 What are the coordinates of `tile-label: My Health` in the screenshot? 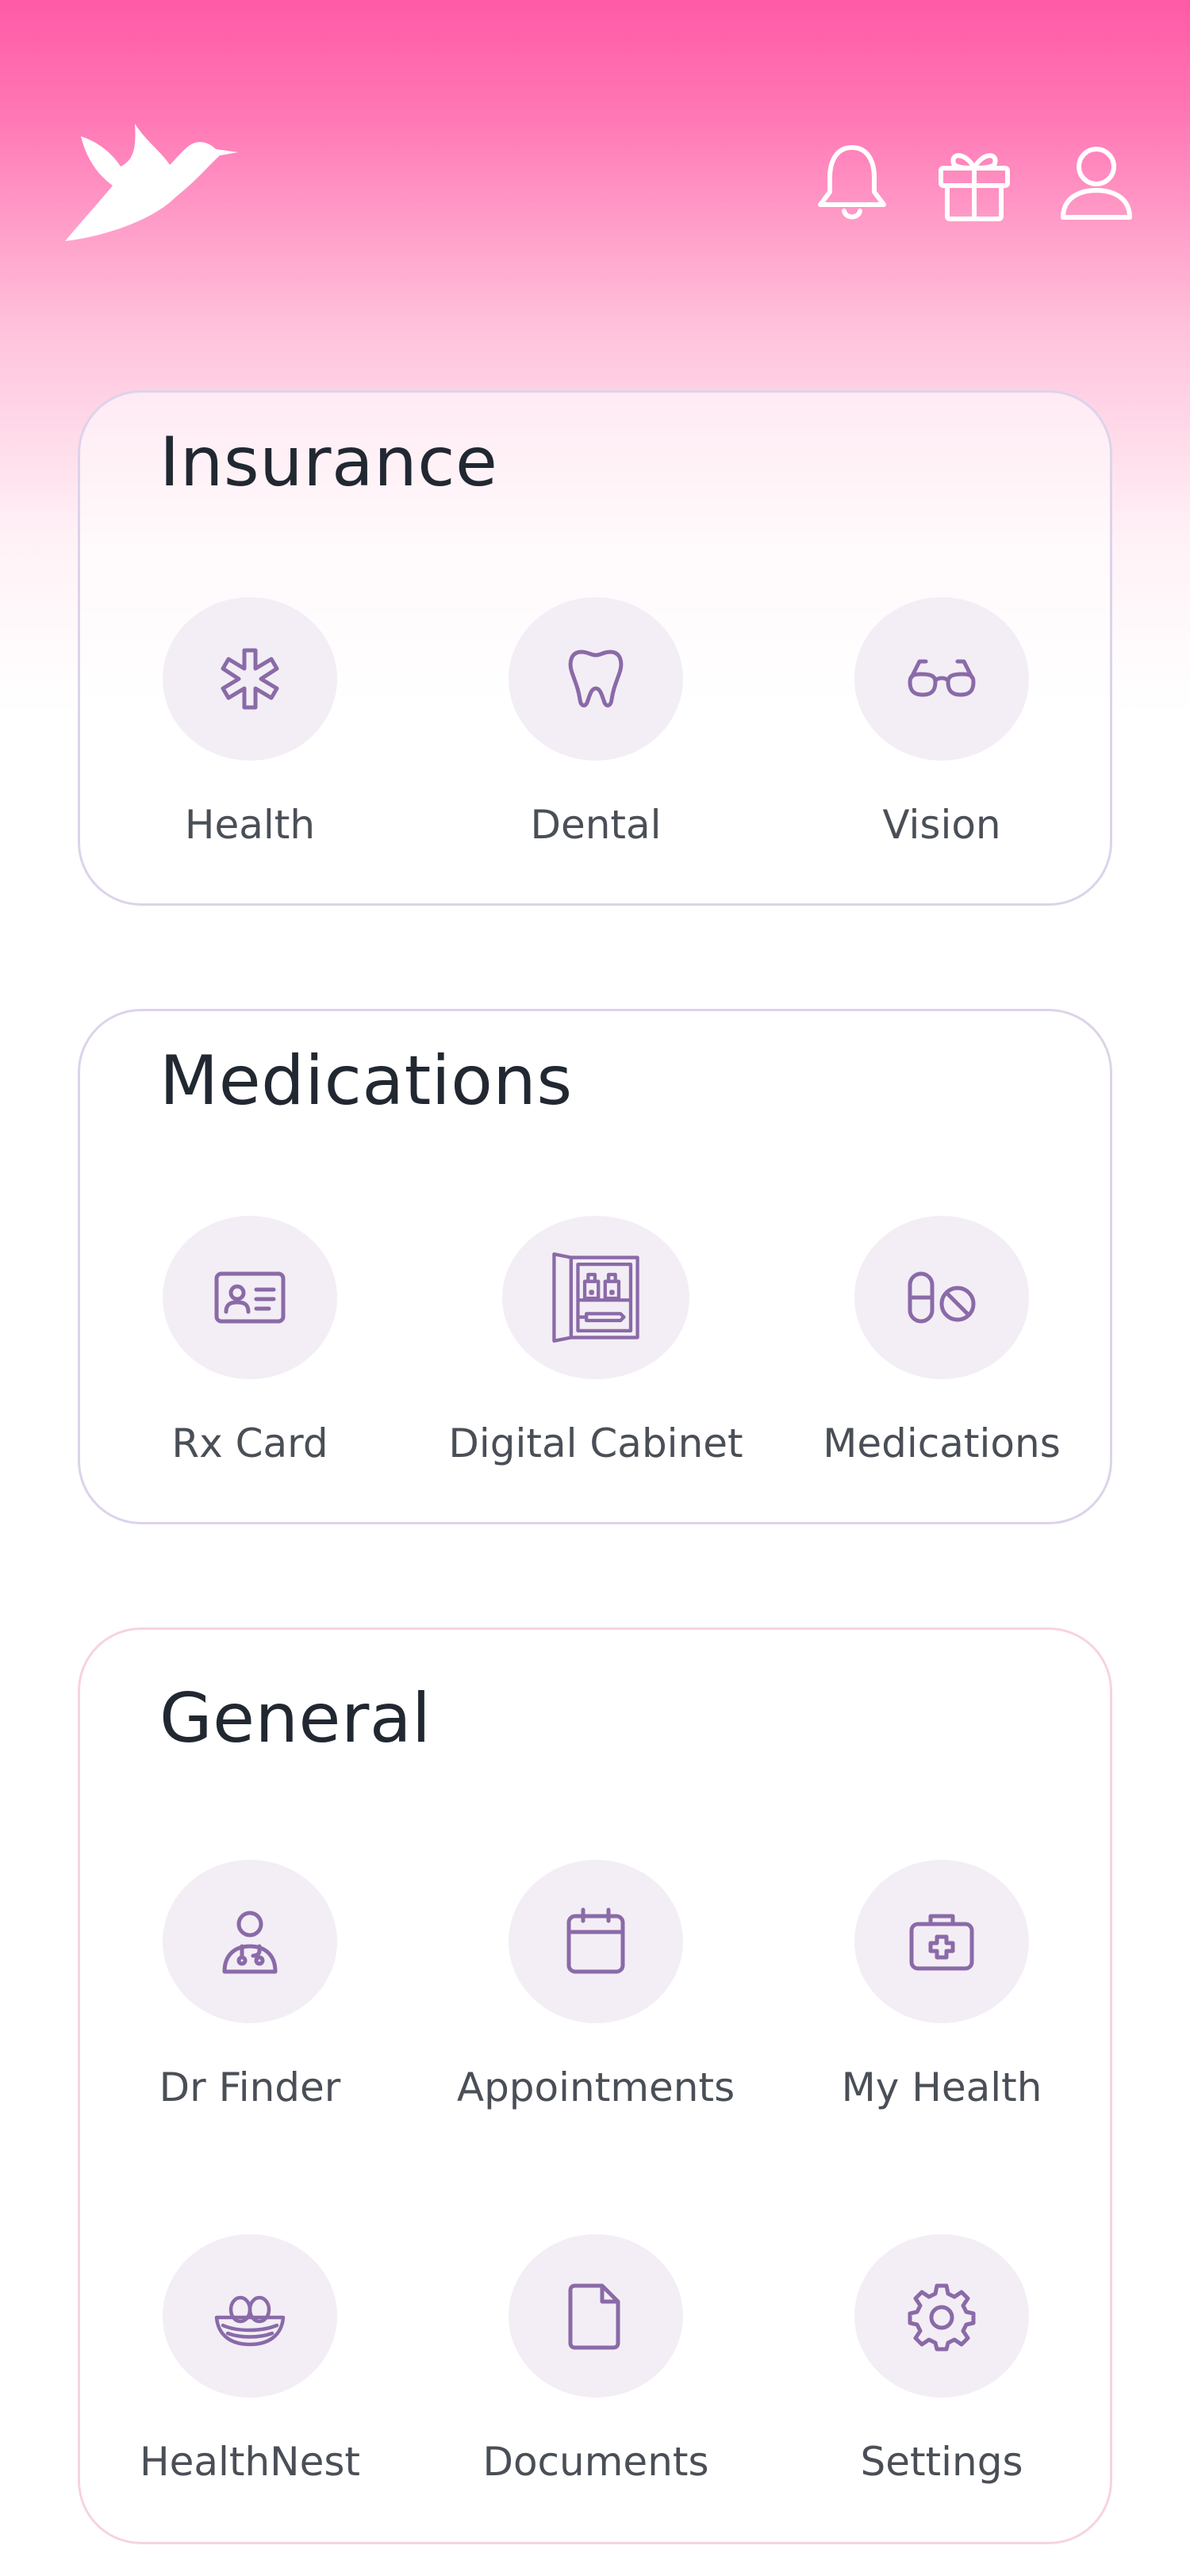 It's located at (941, 2087).